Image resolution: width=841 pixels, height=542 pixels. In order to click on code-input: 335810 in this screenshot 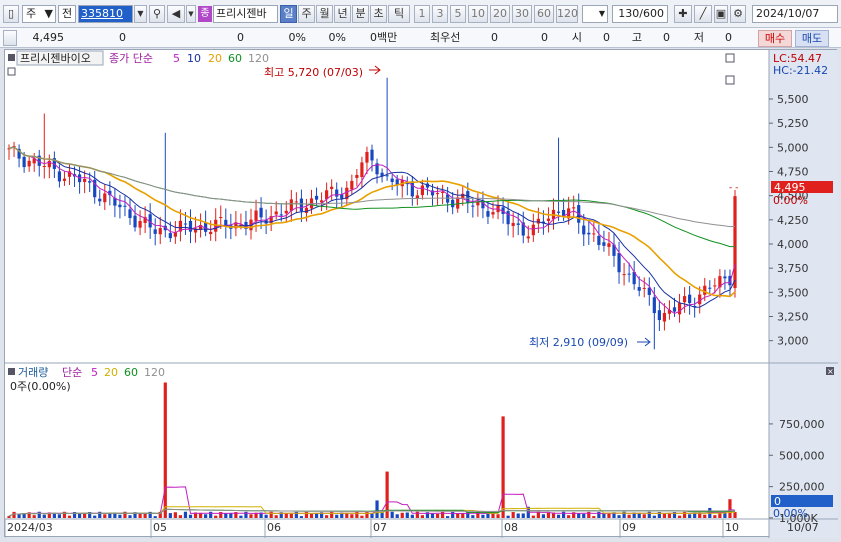, I will do `click(105, 14)`.